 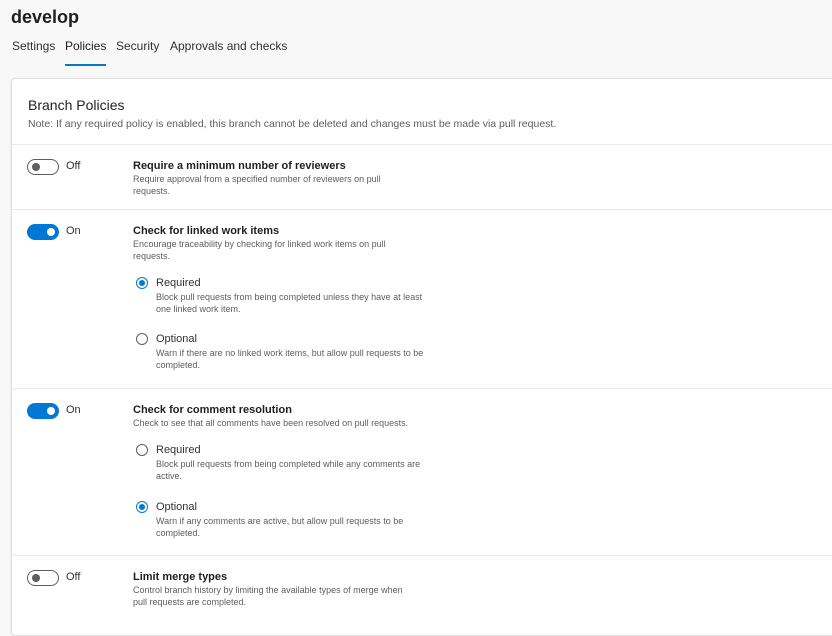 I want to click on tab-security: Security, so click(x=137, y=53).